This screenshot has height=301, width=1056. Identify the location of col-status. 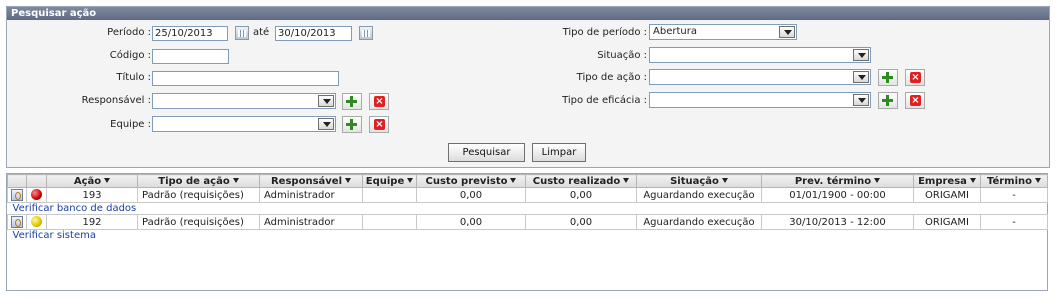
(36, 181).